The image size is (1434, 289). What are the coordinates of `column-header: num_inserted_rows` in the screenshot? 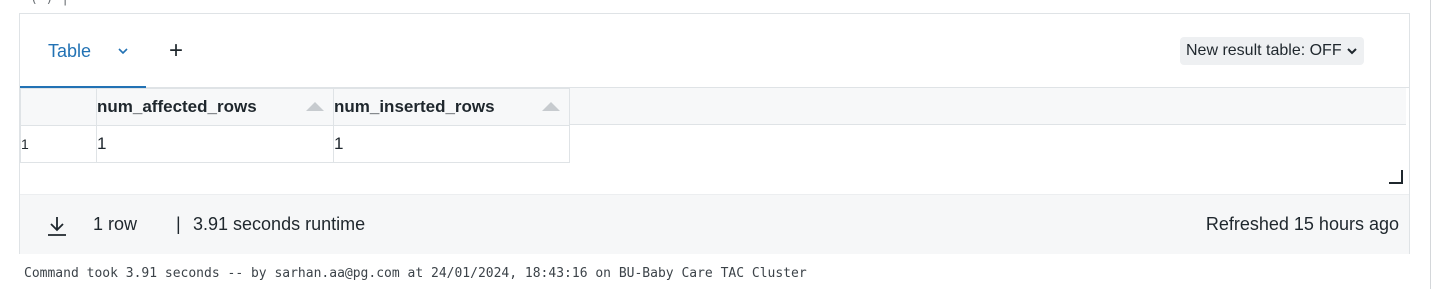 It's located at (451, 107).